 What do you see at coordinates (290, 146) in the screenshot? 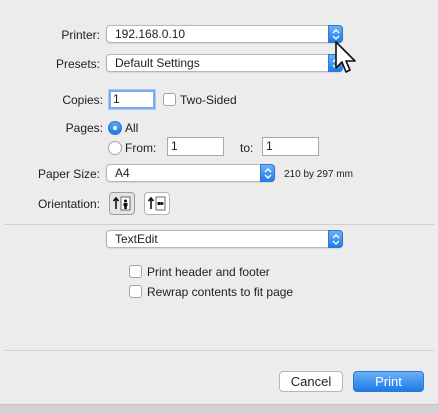
I see `pages-to-field: 1` at bounding box center [290, 146].